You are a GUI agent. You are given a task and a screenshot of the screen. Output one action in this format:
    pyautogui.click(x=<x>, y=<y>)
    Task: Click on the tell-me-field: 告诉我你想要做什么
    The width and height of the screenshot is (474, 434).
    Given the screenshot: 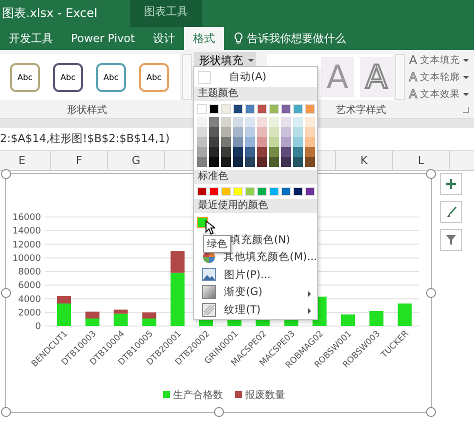 What is the action you would take?
    pyautogui.click(x=285, y=38)
    